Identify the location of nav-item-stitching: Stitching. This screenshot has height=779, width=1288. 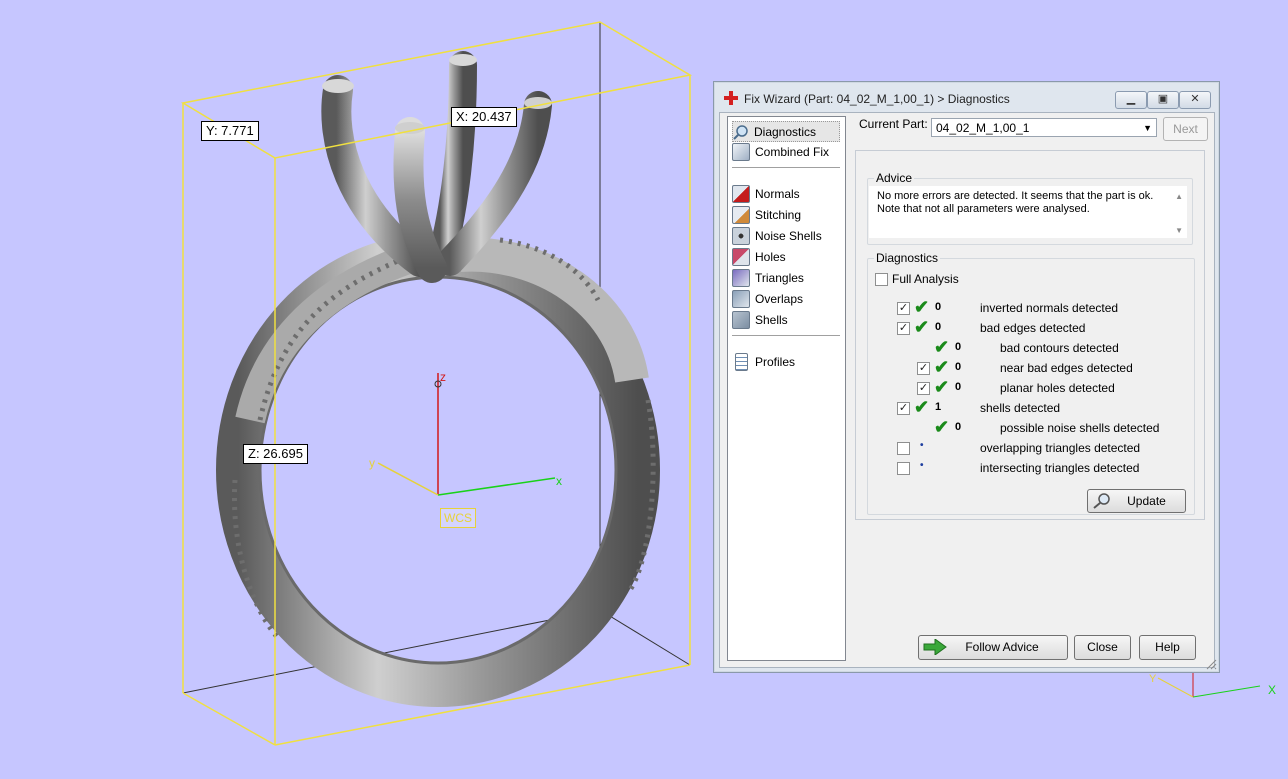
(787, 214).